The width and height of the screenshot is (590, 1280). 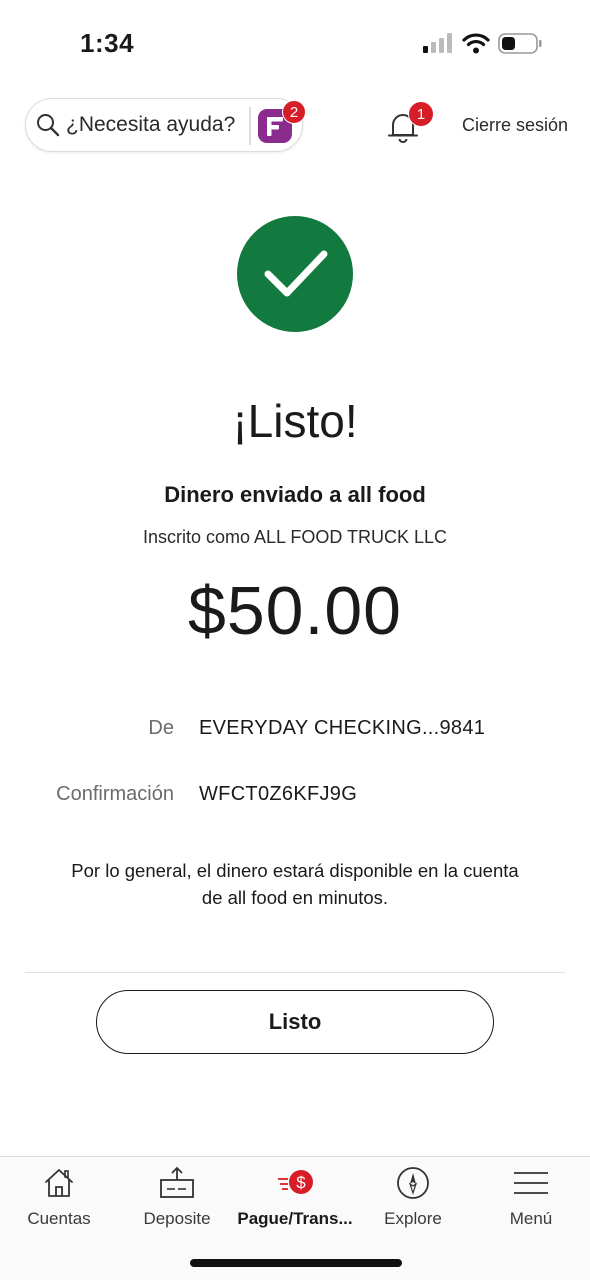 What do you see at coordinates (413, 1183) in the screenshot?
I see `compass-icon` at bounding box center [413, 1183].